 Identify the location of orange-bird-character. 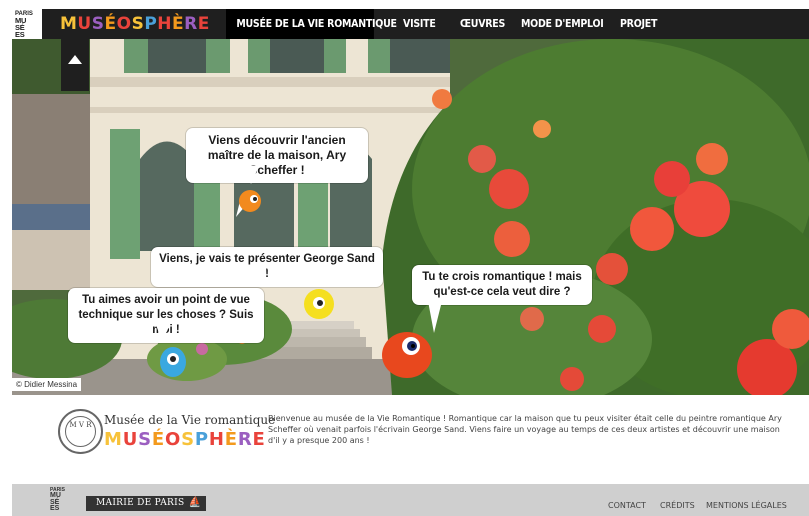
(249, 204).